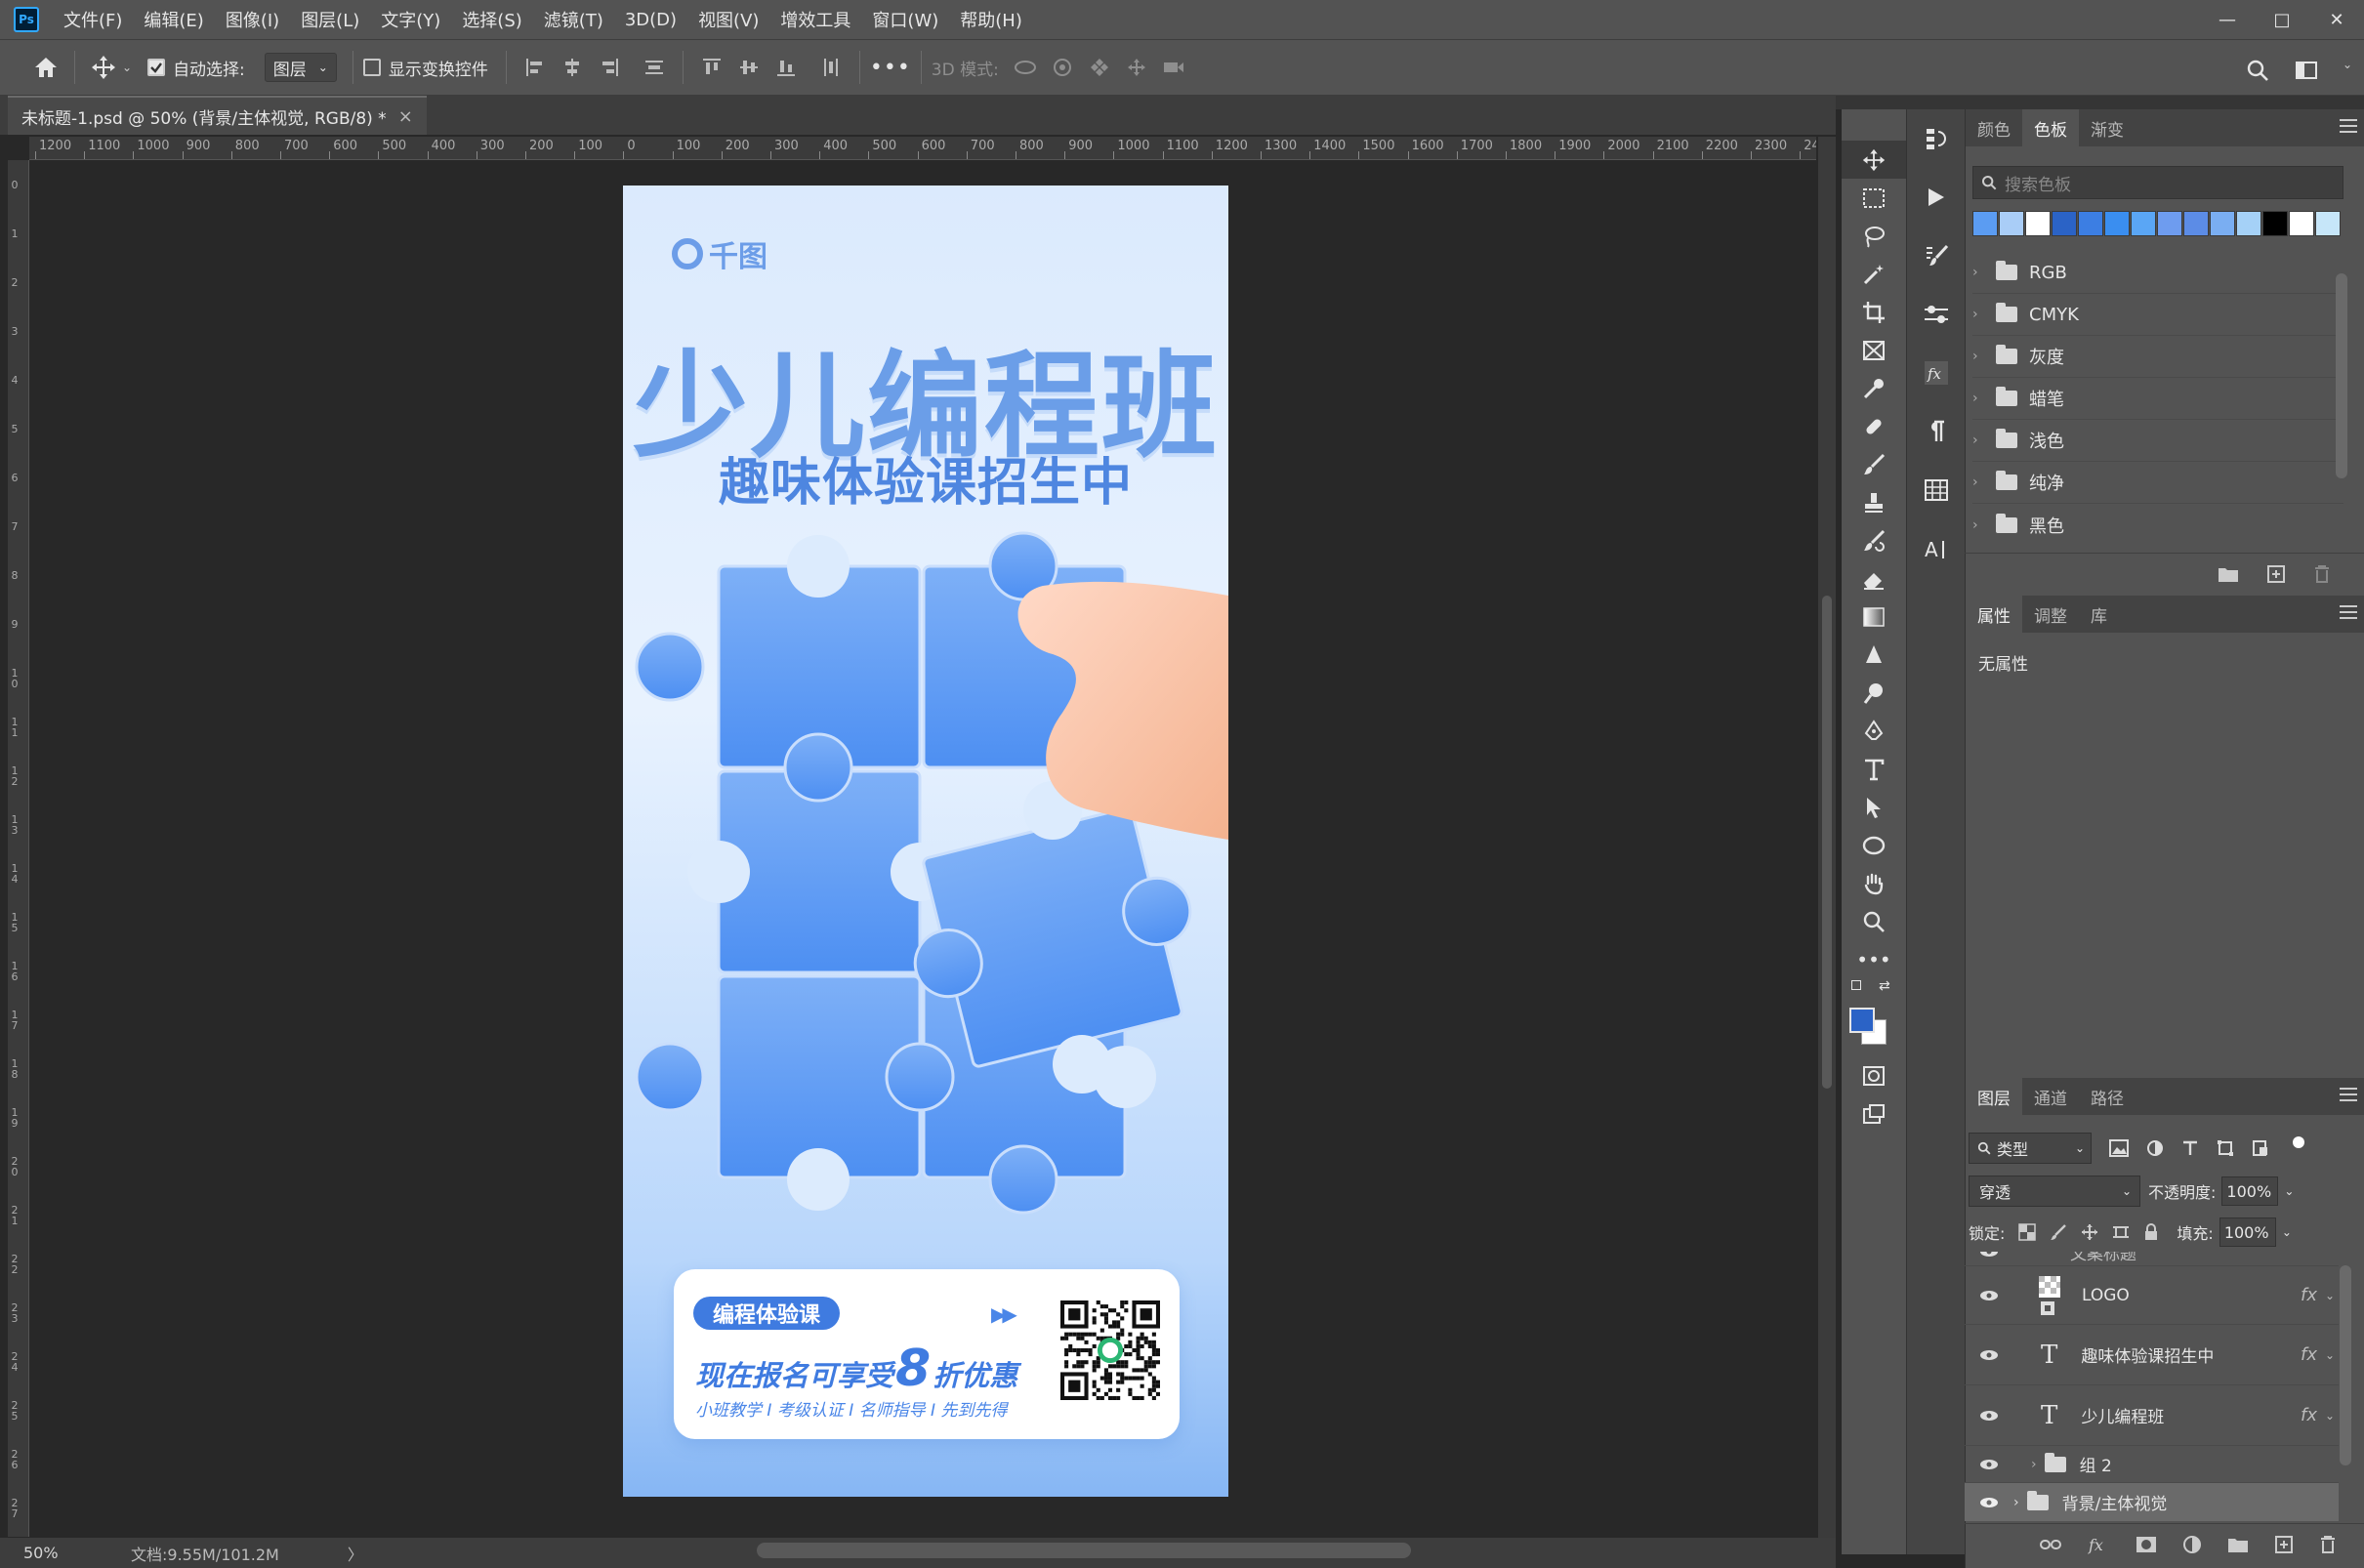 Image resolution: width=2364 pixels, height=1568 pixels. What do you see at coordinates (1856, 985) in the screenshot?
I see `default-colors-icon` at bounding box center [1856, 985].